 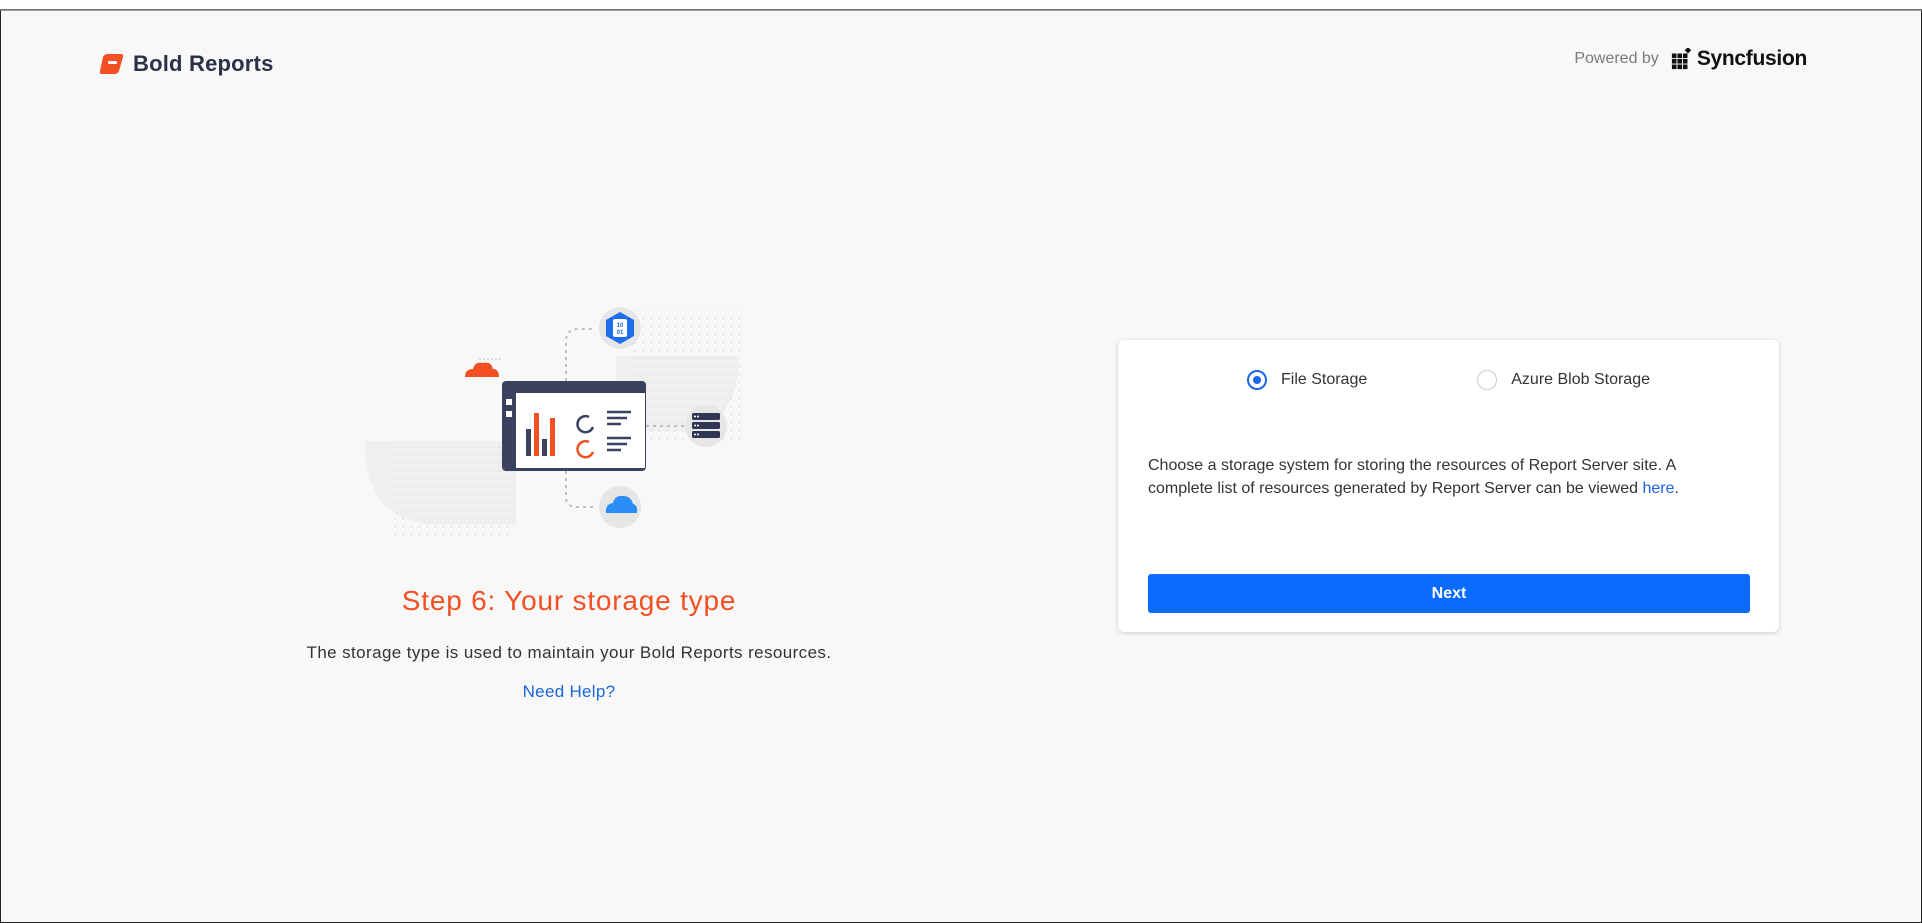 I want to click on bold-reports-logo: Bold Reports, so click(x=186, y=64).